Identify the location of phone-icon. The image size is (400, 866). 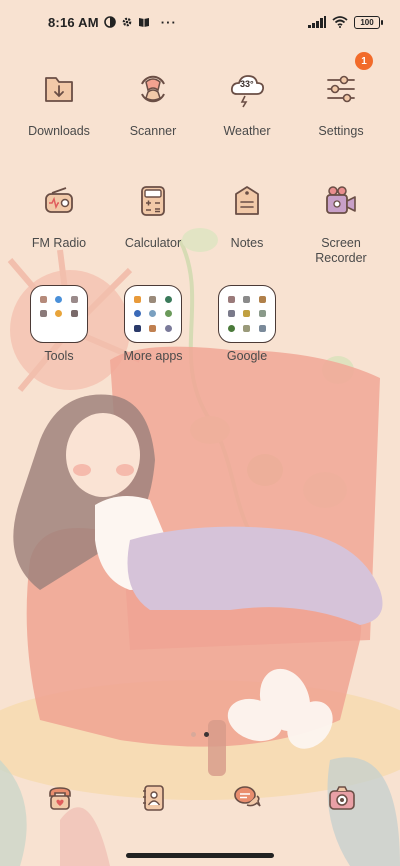
(60, 798).